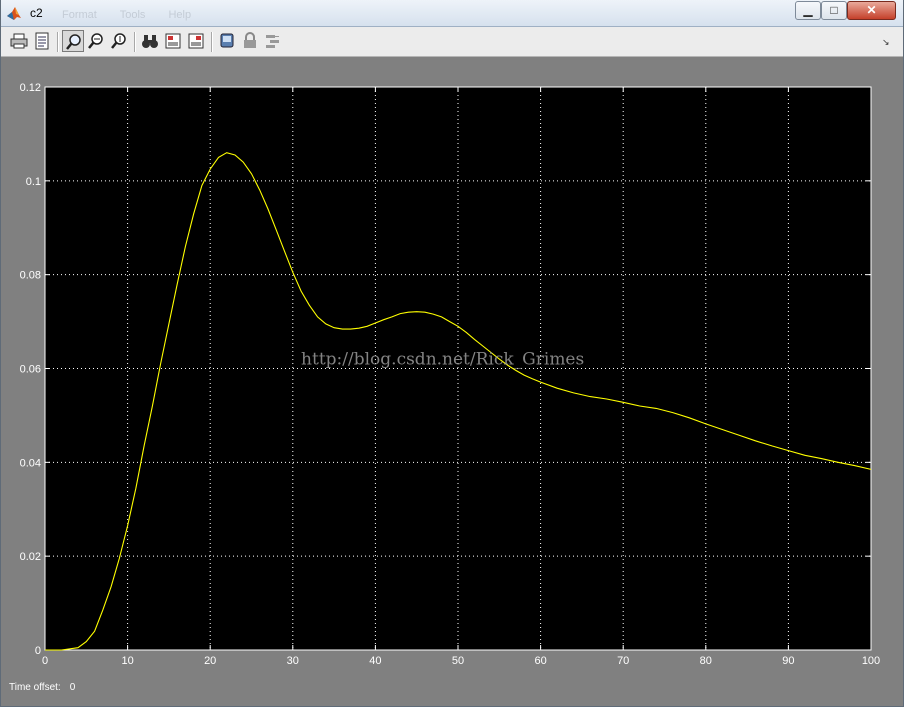  Describe the element at coordinates (45, 661) in the screenshot. I see `x-tick-label: 0` at that location.